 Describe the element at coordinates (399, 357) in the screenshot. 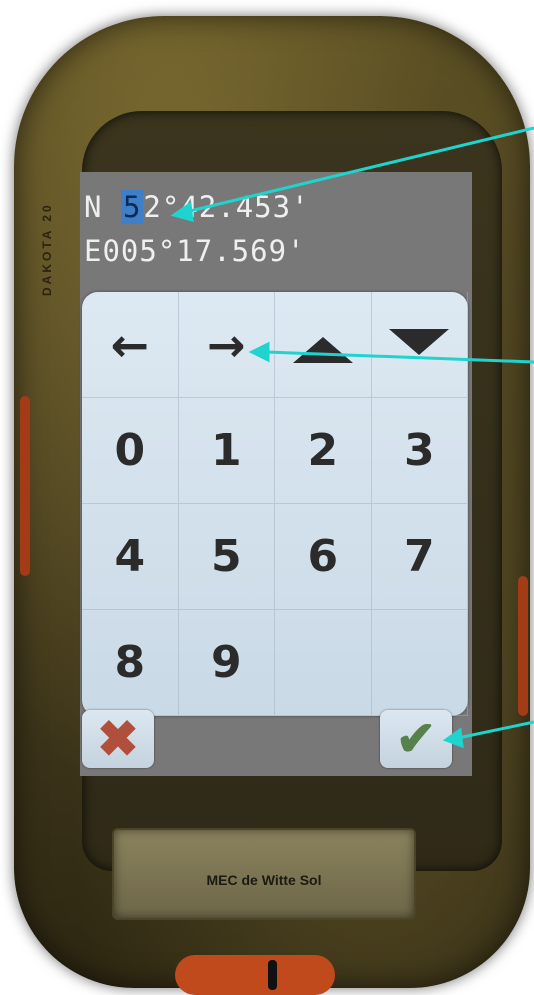

I see `callout-line-arrows` at that location.